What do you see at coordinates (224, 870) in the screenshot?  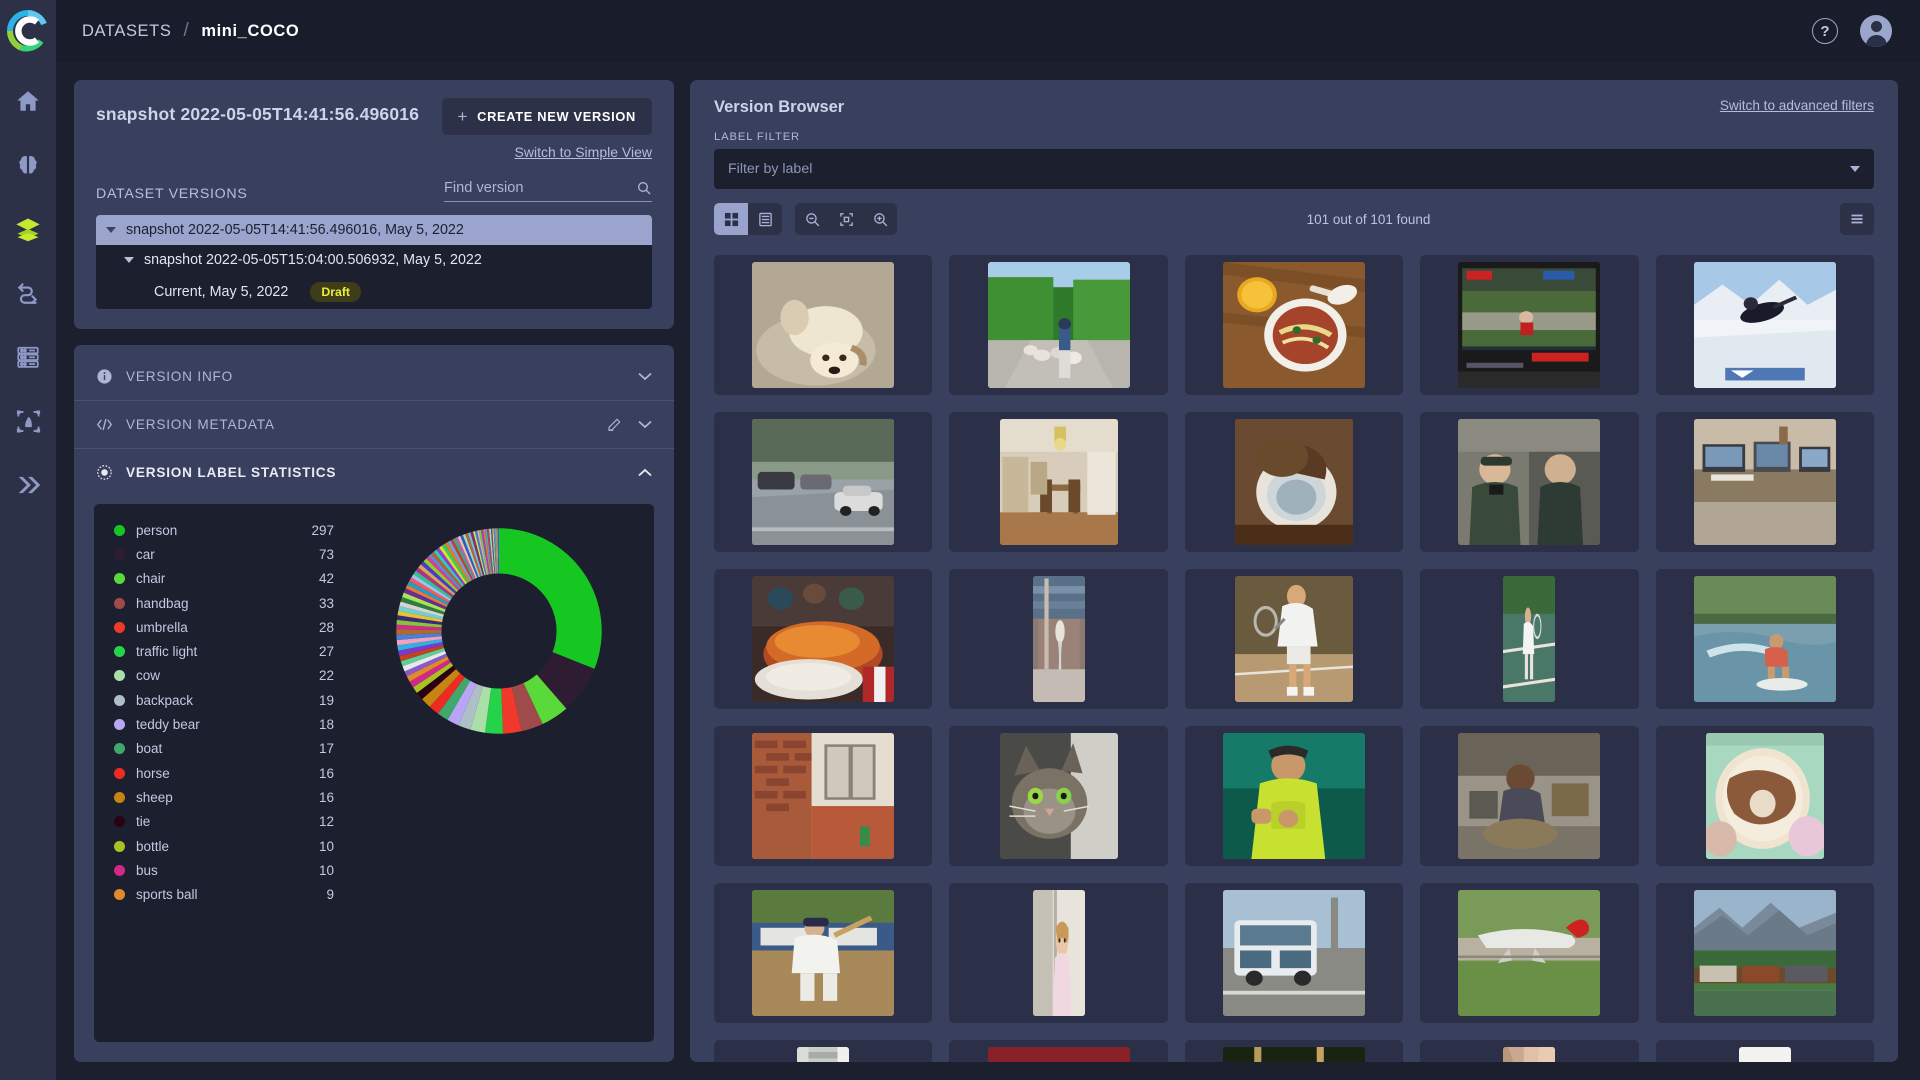 I see `label-stat-row: bus 10` at bounding box center [224, 870].